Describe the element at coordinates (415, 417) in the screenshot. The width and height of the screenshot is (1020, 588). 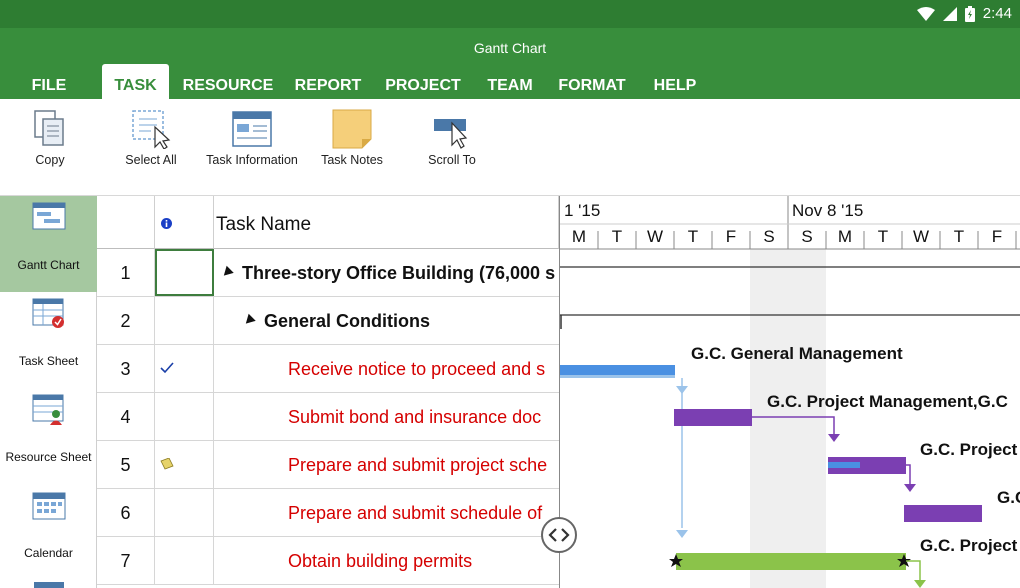
I see `task-name-text: Submit bond and insurance doc` at that location.